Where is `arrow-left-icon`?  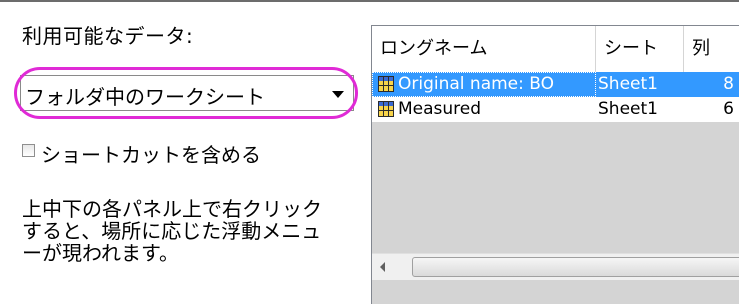
arrow-left-icon is located at coordinates (382, 267).